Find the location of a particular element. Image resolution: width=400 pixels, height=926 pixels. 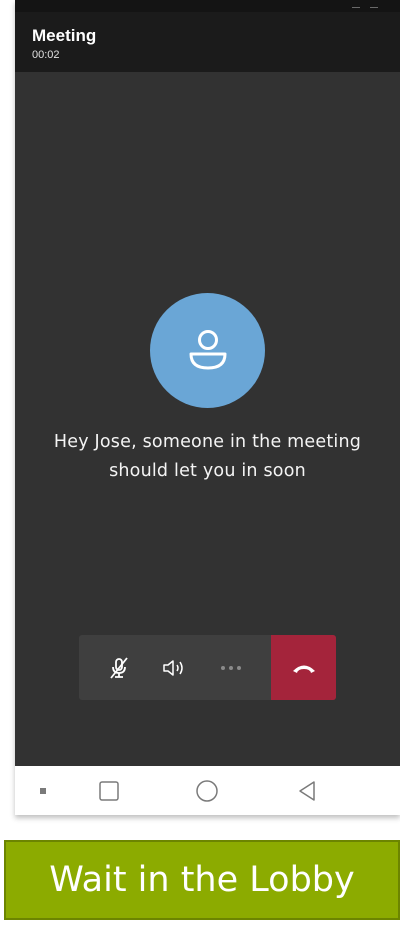

microphone-muted-icon is located at coordinates (119, 667).